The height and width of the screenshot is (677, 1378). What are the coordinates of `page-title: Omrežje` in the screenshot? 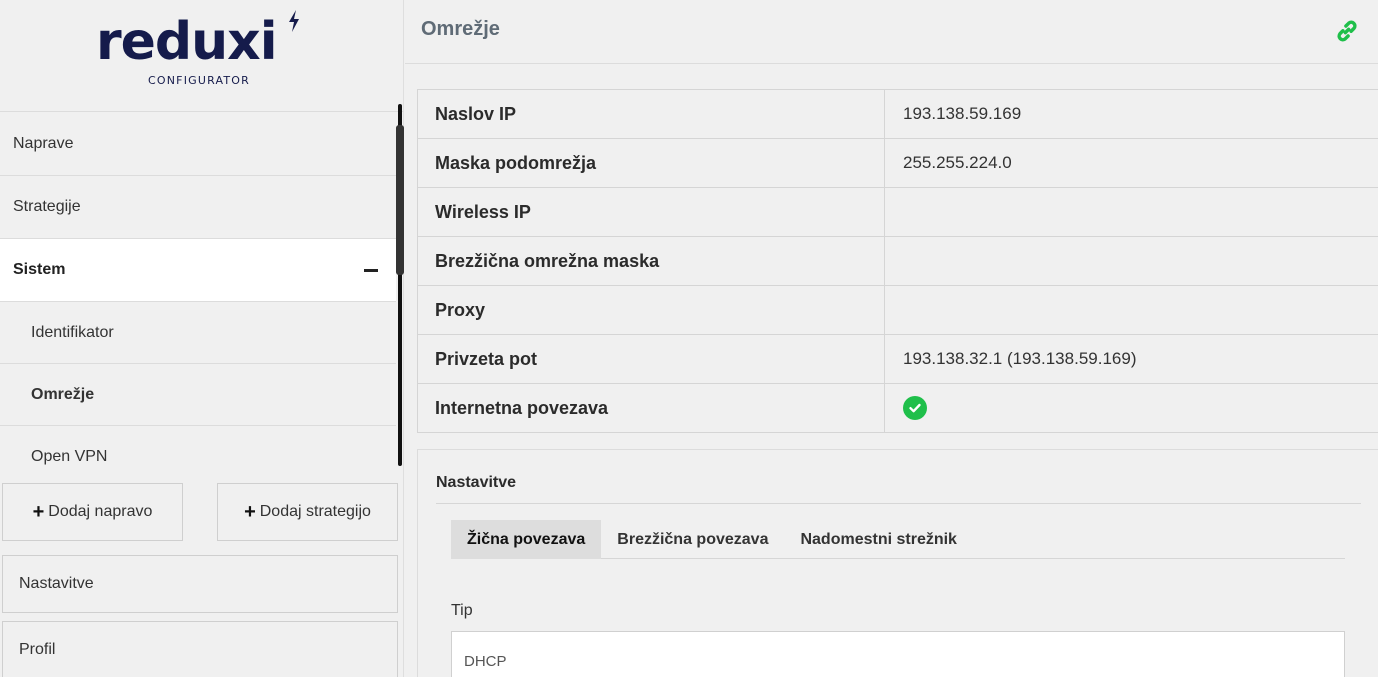 It's located at (460, 29).